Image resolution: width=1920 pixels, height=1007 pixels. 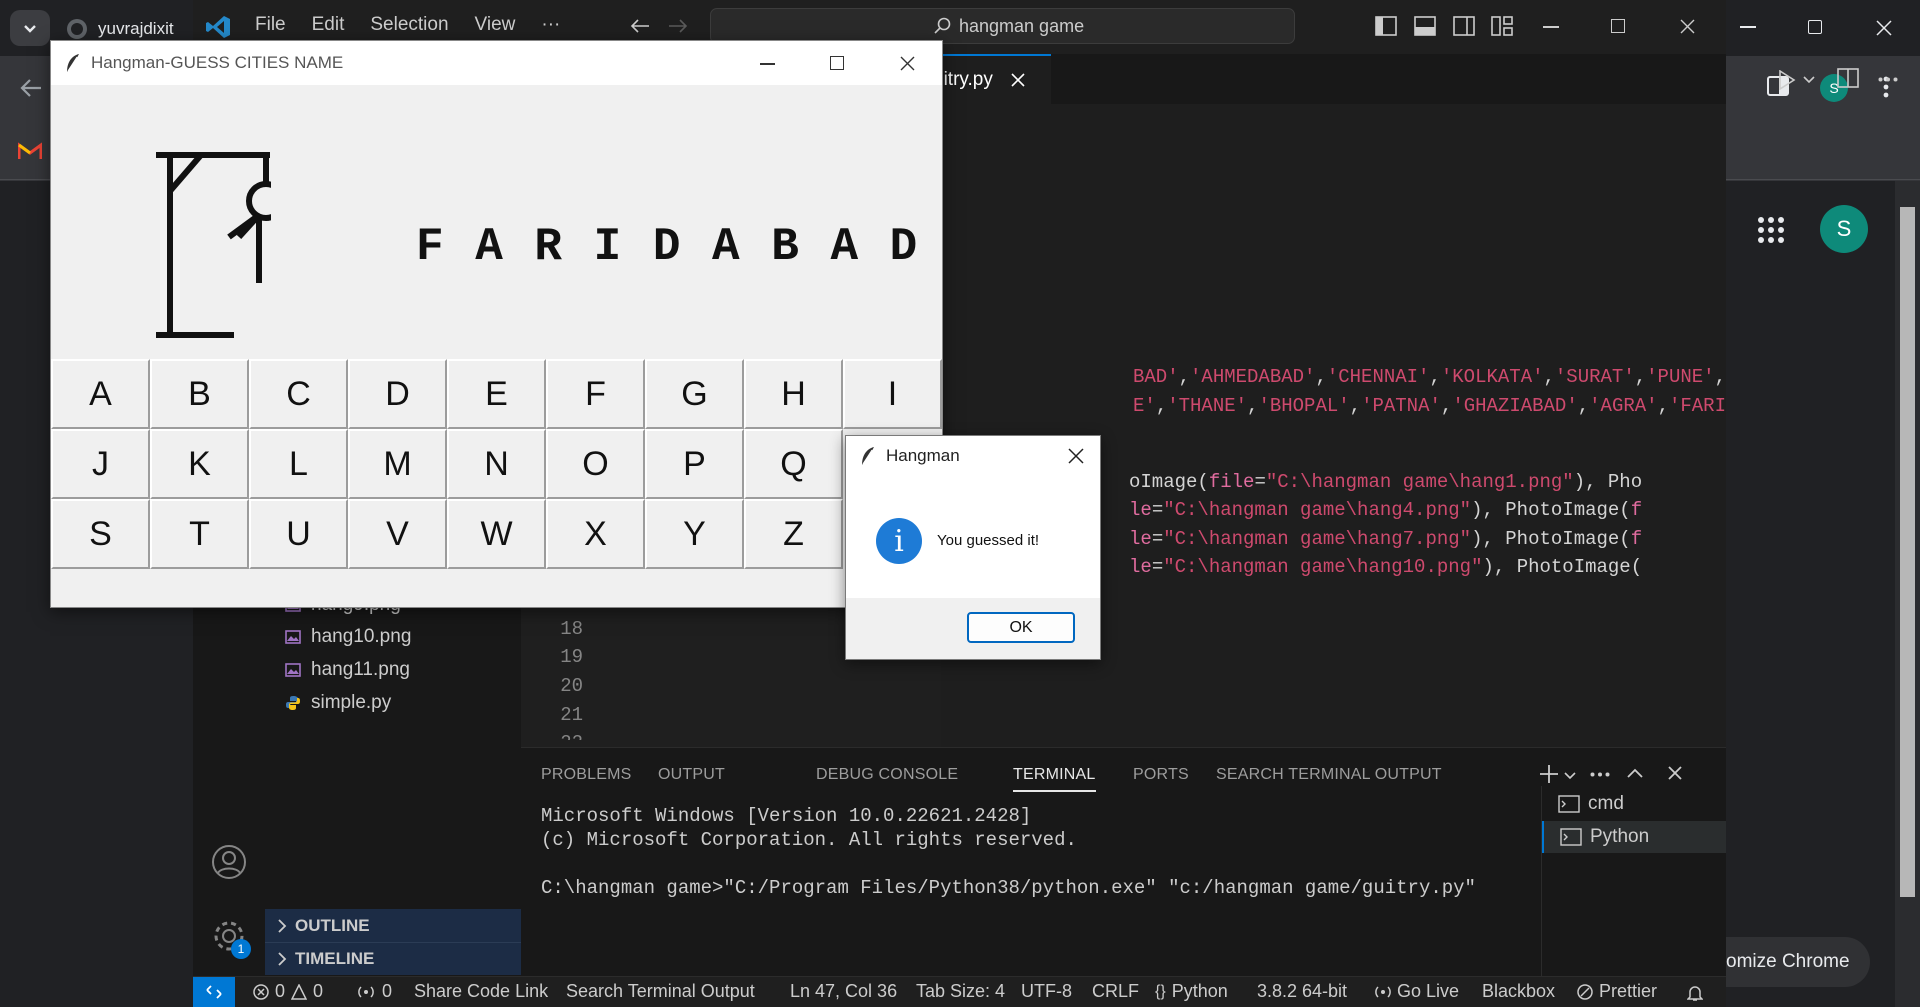 I want to click on toggle-primary-sidebar-icon, so click(x=1386, y=26).